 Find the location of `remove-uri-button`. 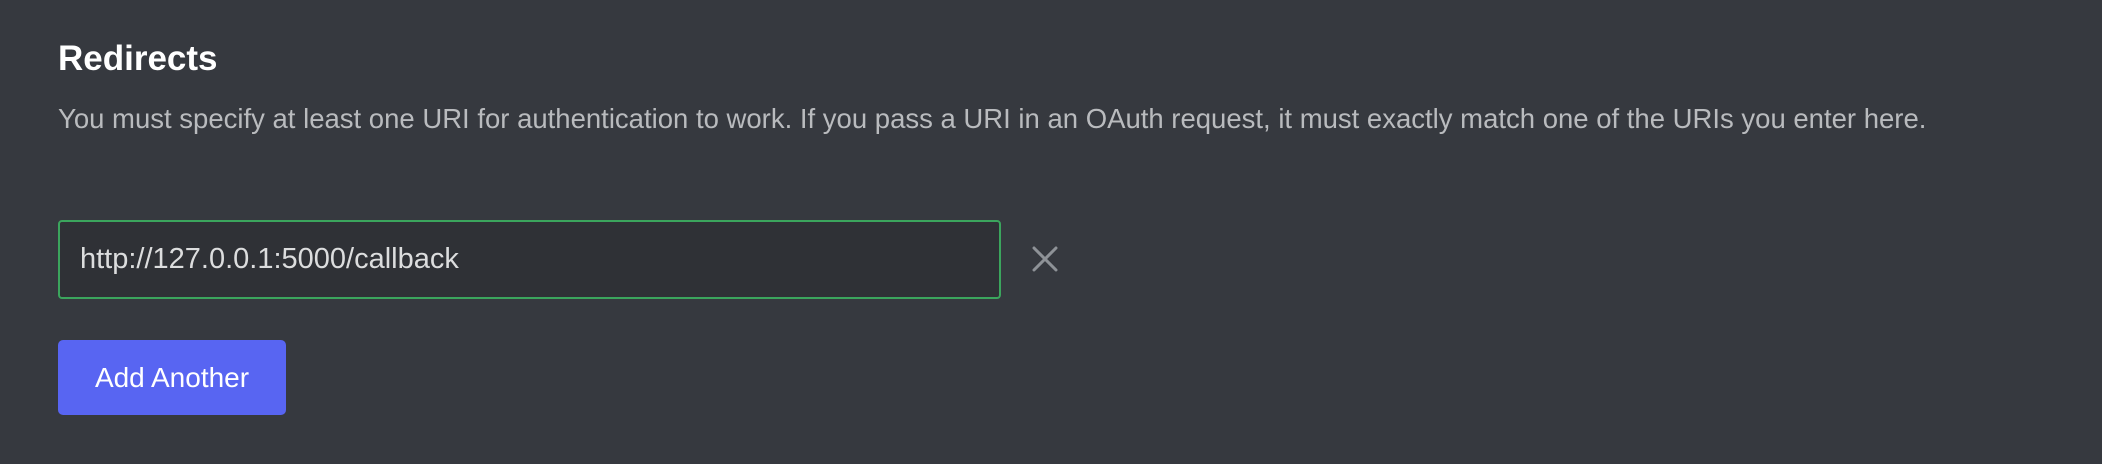

remove-uri-button is located at coordinates (1045, 259).